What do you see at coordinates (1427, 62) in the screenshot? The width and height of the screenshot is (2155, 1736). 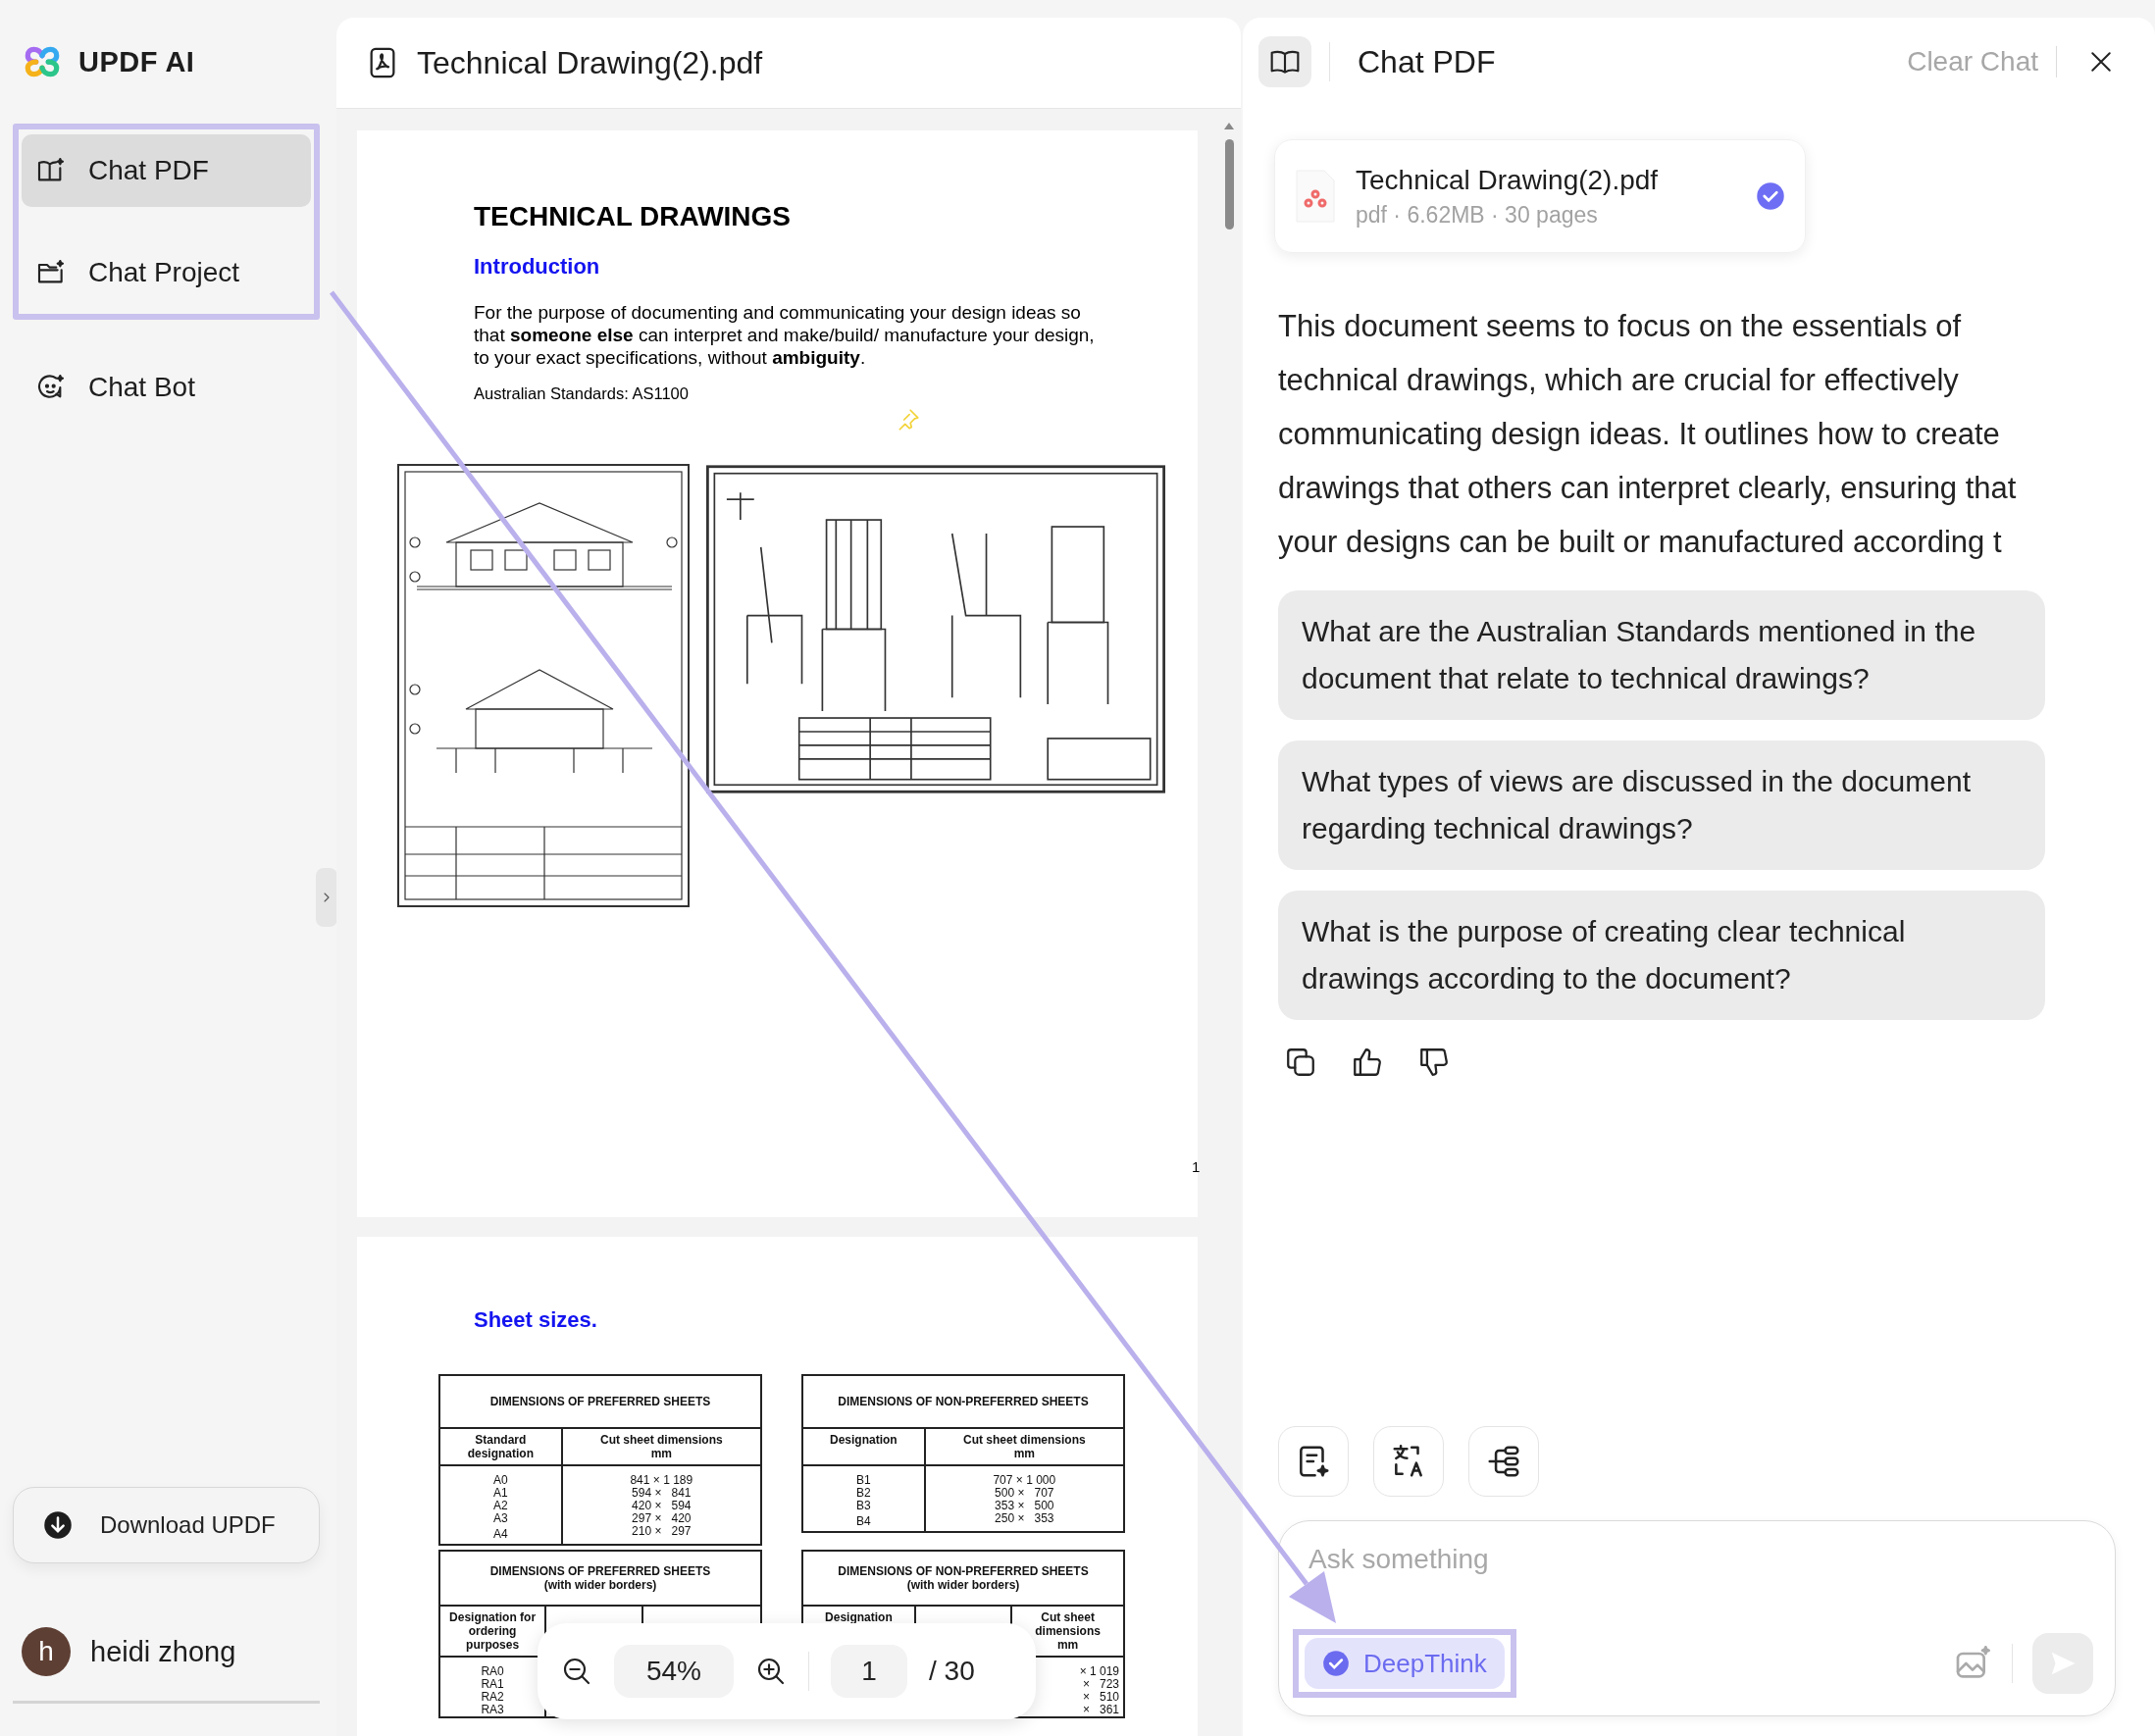 I see `chat-title: Chat PDF` at bounding box center [1427, 62].